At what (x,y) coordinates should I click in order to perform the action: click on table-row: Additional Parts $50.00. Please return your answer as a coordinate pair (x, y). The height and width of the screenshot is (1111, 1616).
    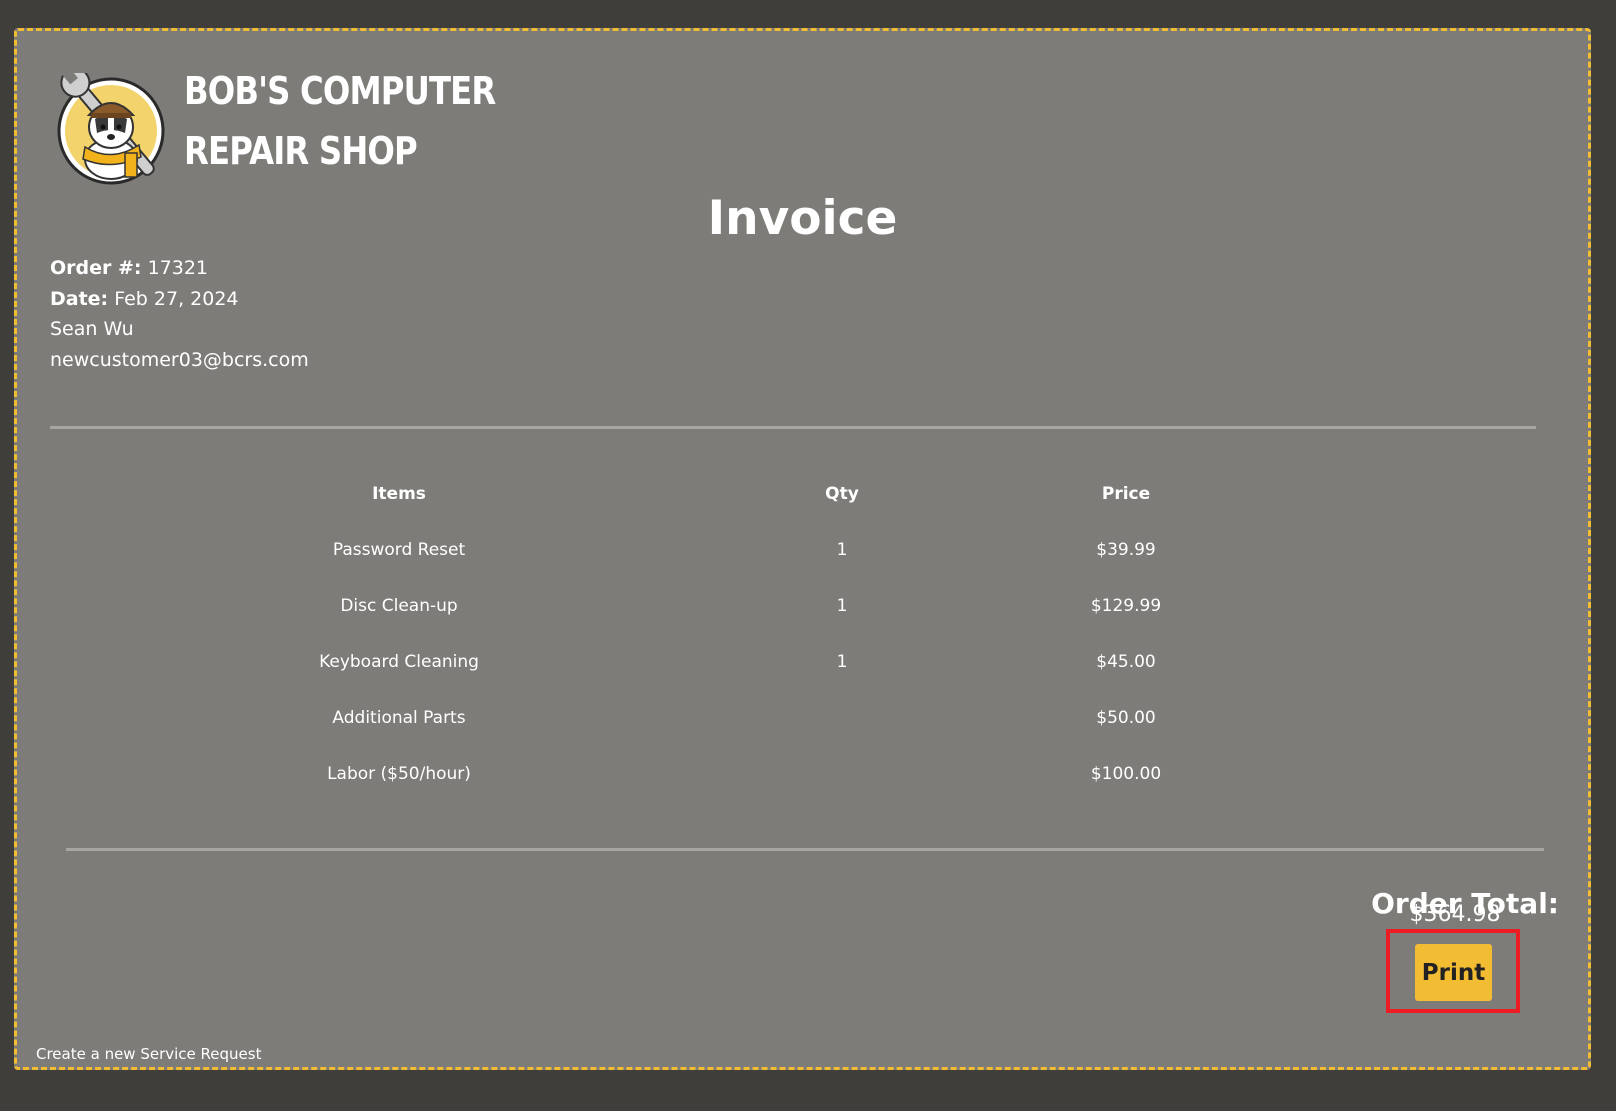
    Looking at the image, I should click on (802, 720).